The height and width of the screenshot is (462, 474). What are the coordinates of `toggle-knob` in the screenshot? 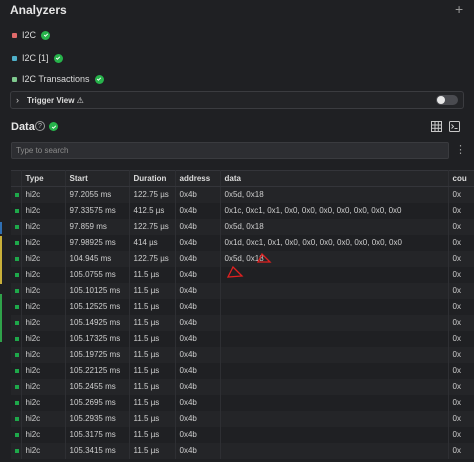 It's located at (441, 100).